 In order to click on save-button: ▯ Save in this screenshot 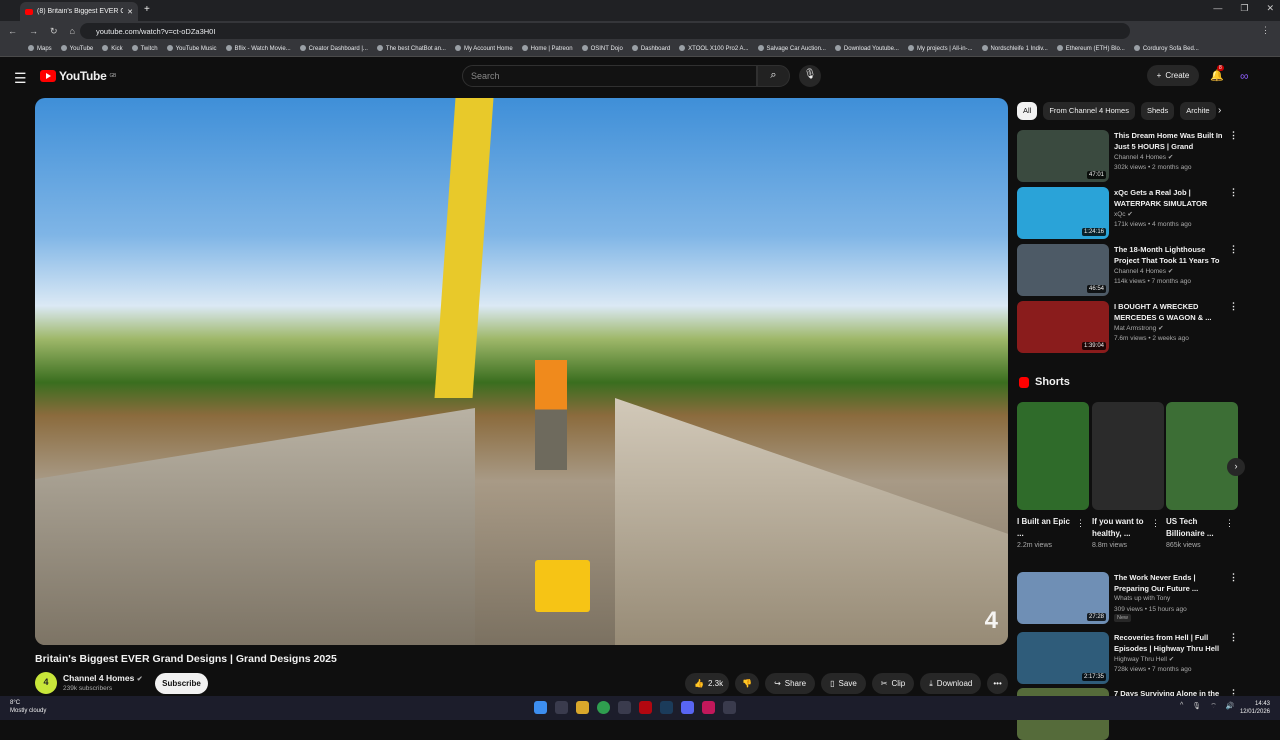, I will do `click(843, 683)`.